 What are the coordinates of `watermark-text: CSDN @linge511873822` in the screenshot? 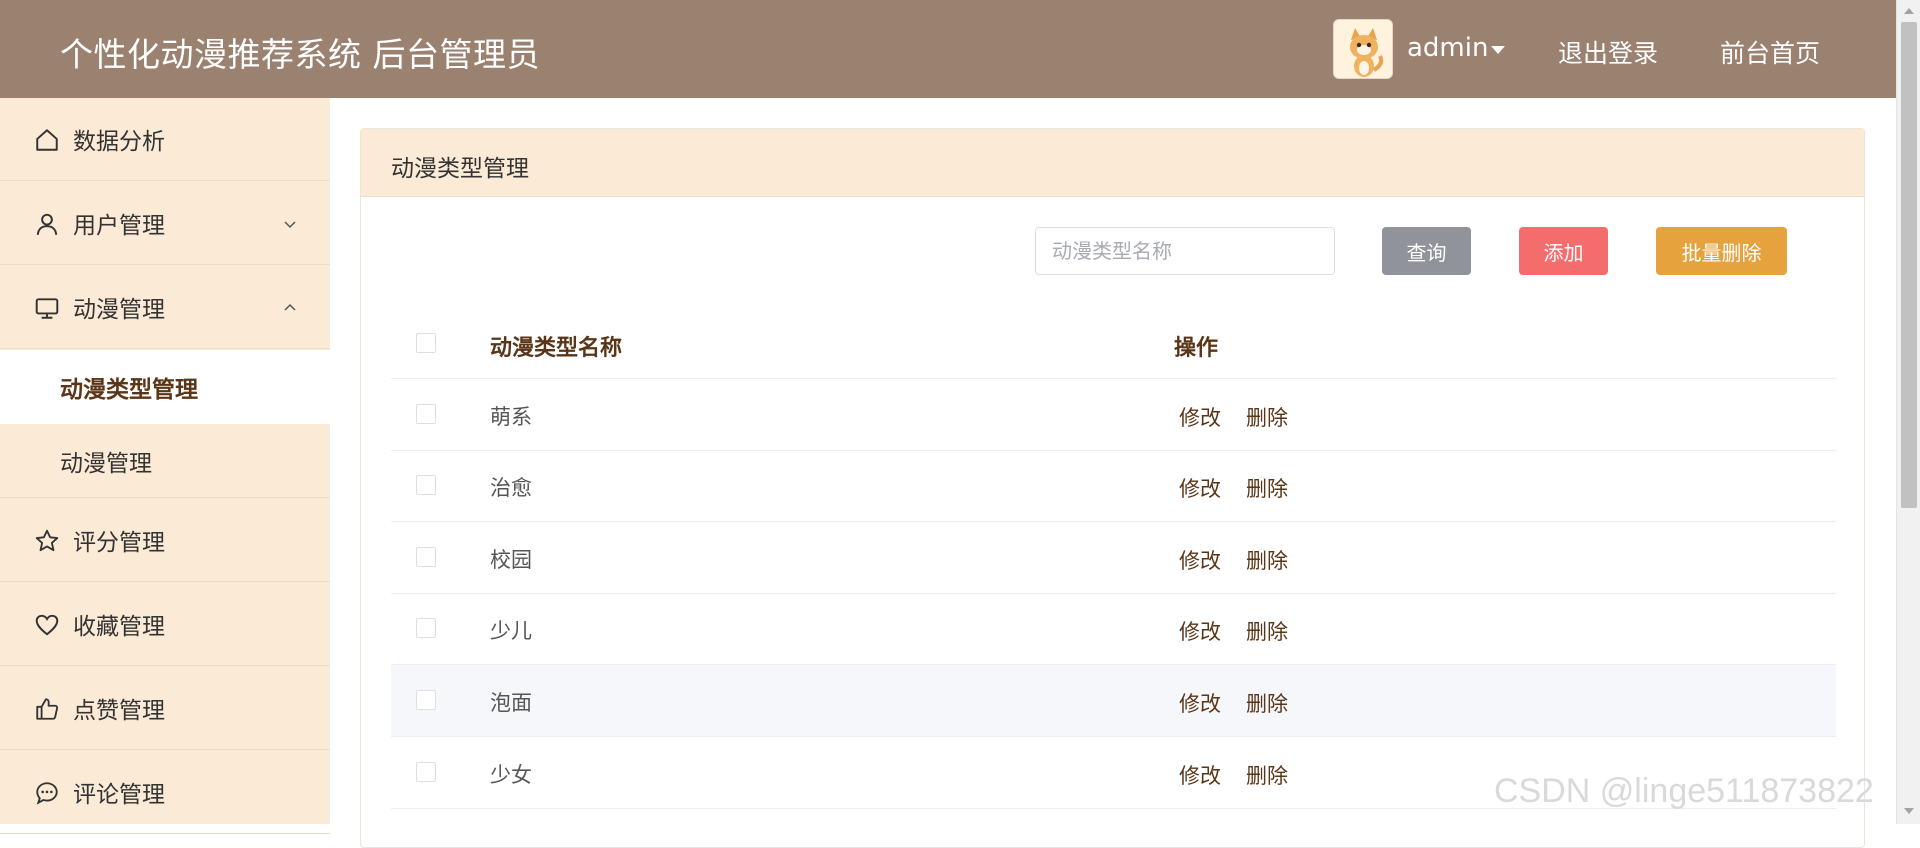 It's located at (1684, 791).